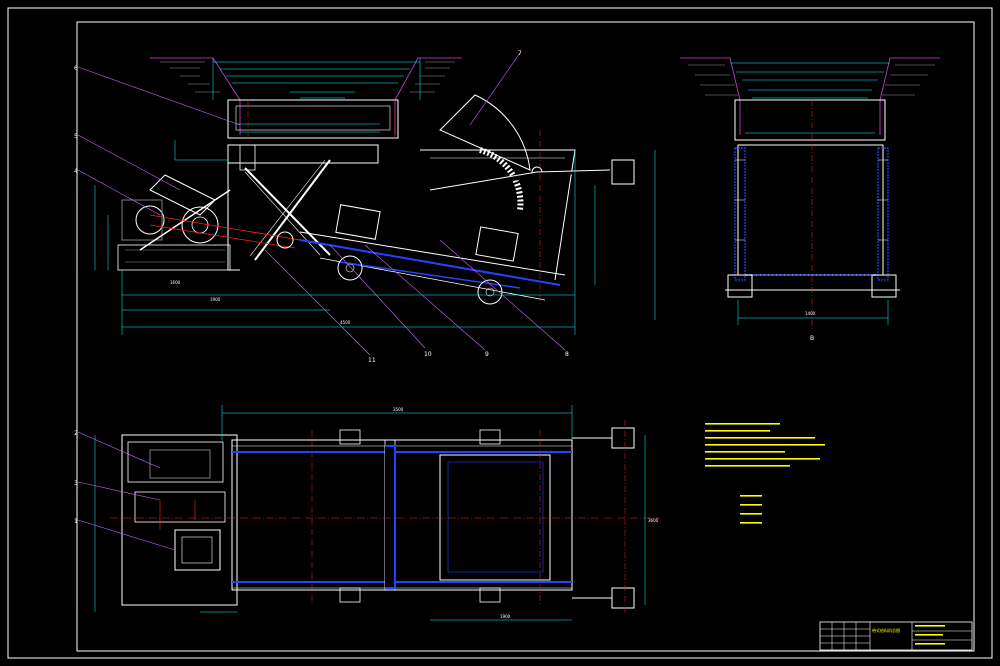 This screenshot has width=1000, height=666. I want to click on front-label-3: 7, so click(520, 53).